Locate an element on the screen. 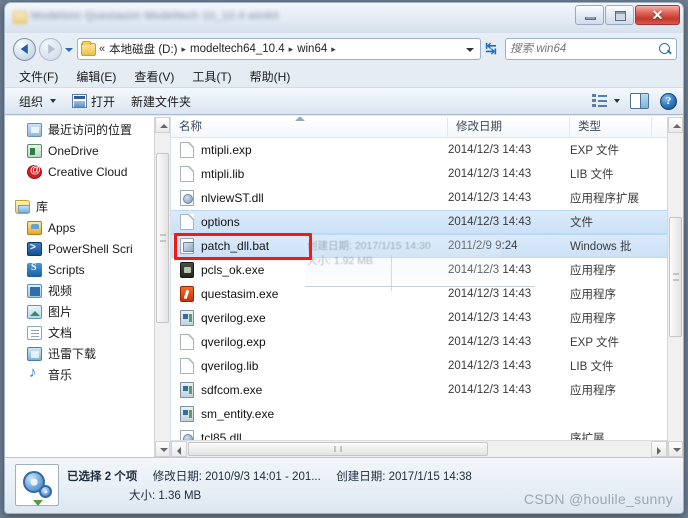 The width and height of the screenshot is (688, 518). column-header-type: 类型 is located at coordinates (611, 127).